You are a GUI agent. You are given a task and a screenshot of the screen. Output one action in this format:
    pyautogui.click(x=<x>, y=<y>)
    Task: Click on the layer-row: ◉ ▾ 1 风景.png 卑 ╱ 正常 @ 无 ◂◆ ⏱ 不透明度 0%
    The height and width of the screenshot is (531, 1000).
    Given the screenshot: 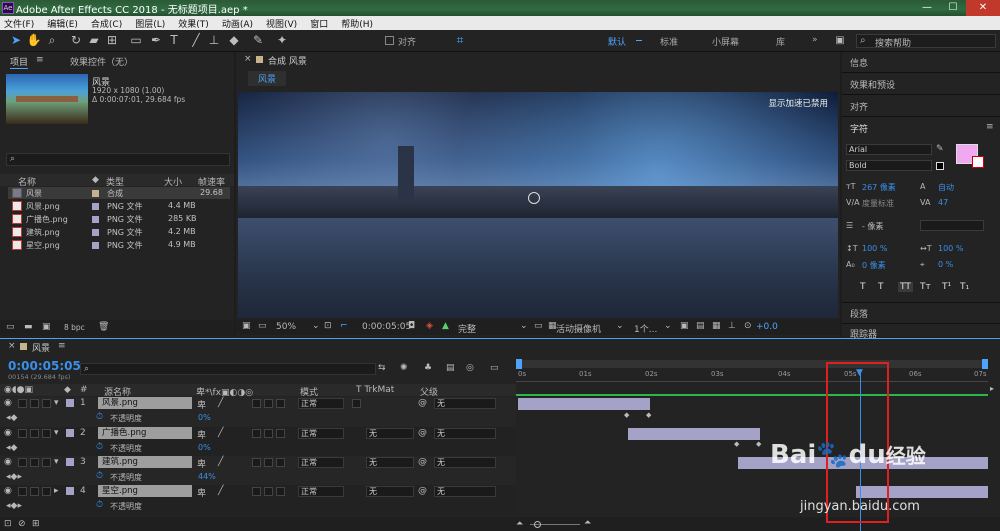 What is the action you would take?
    pyautogui.click(x=258, y=412)
    